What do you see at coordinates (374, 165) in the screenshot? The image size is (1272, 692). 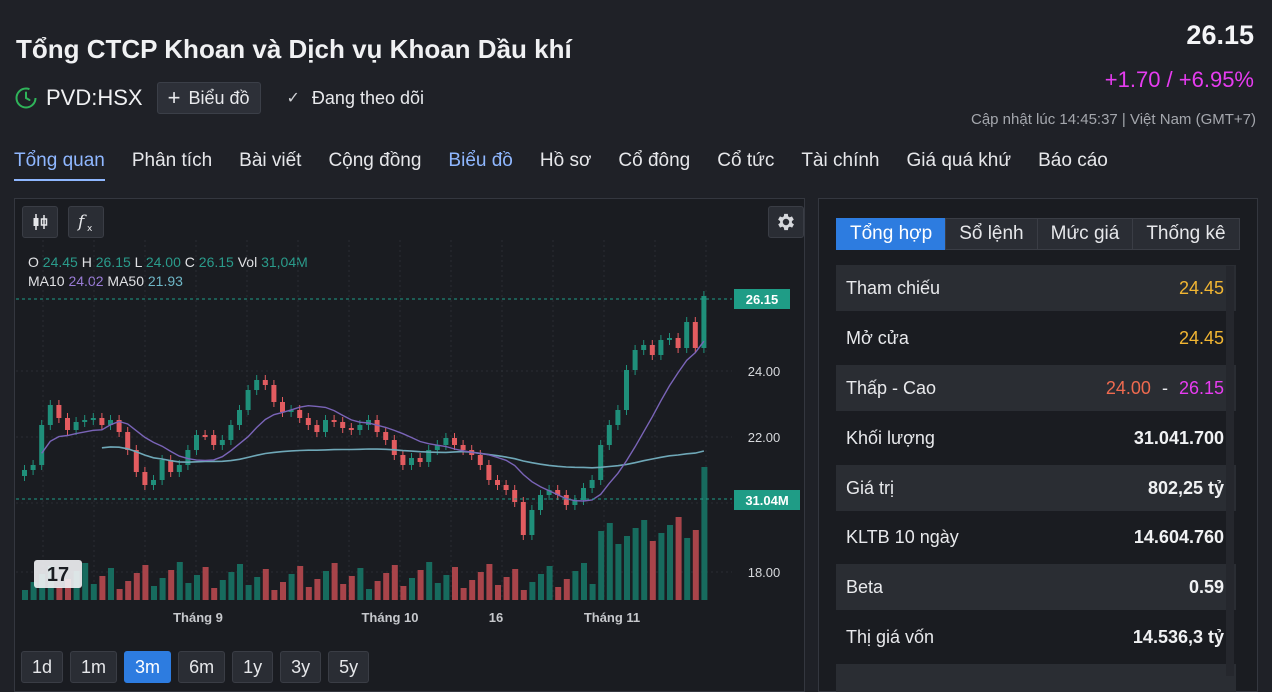 I see `tab-community: Cộng đồng` at bounding box center [374, 165].